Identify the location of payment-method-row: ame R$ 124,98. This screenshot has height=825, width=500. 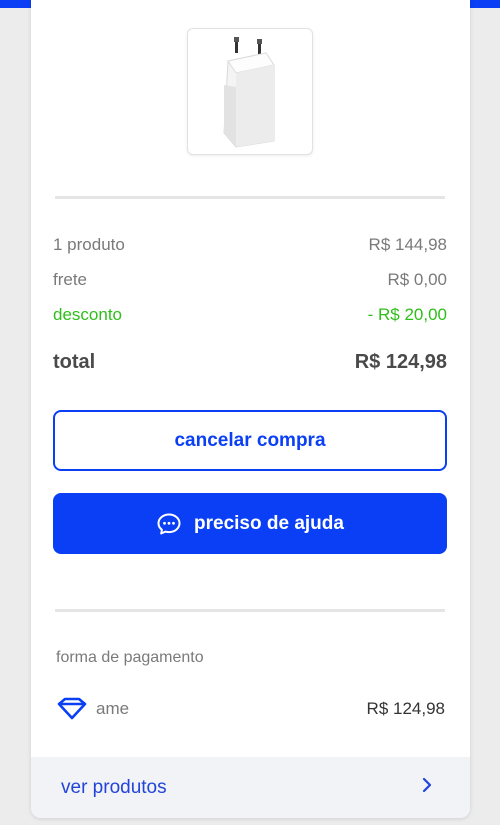
(250, 709).